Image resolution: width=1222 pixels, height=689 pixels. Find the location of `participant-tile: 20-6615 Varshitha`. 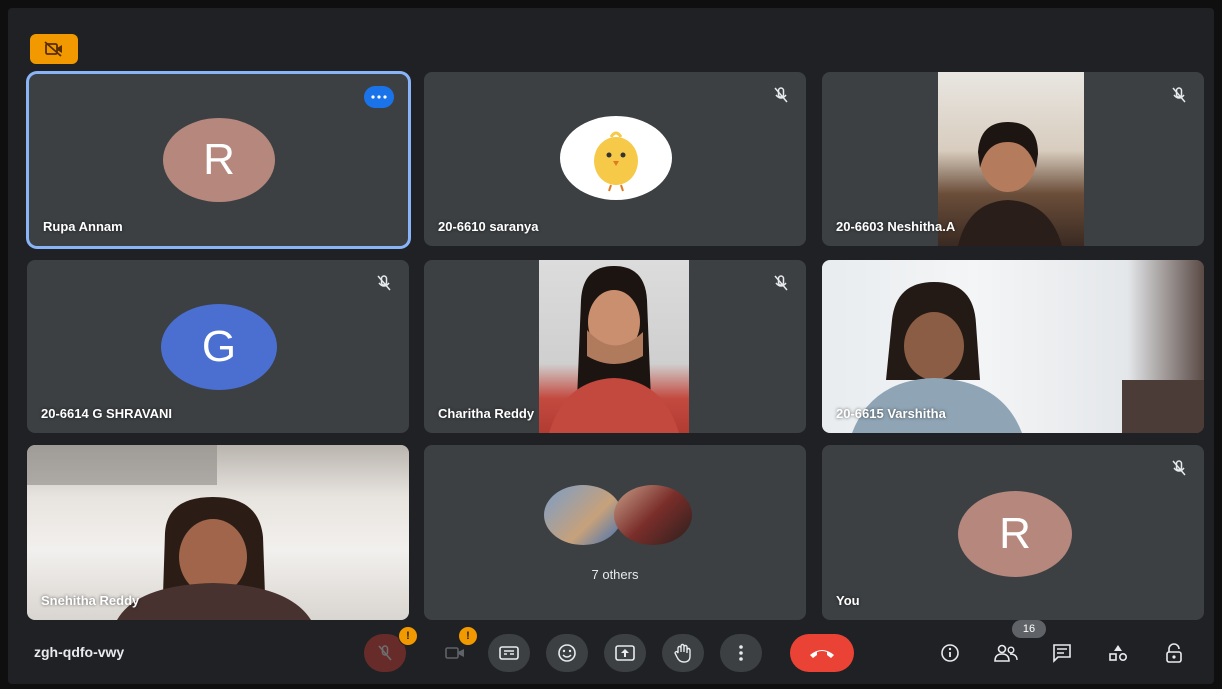

participant-tile: 20-6615 Varshitha is located at coordinates (1013, 346).